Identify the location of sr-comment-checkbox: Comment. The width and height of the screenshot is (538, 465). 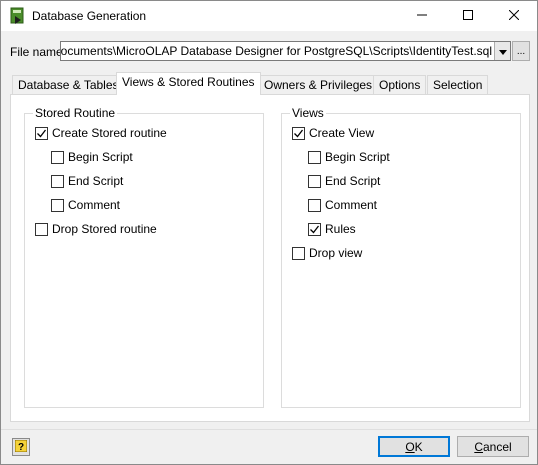
(85, 205).